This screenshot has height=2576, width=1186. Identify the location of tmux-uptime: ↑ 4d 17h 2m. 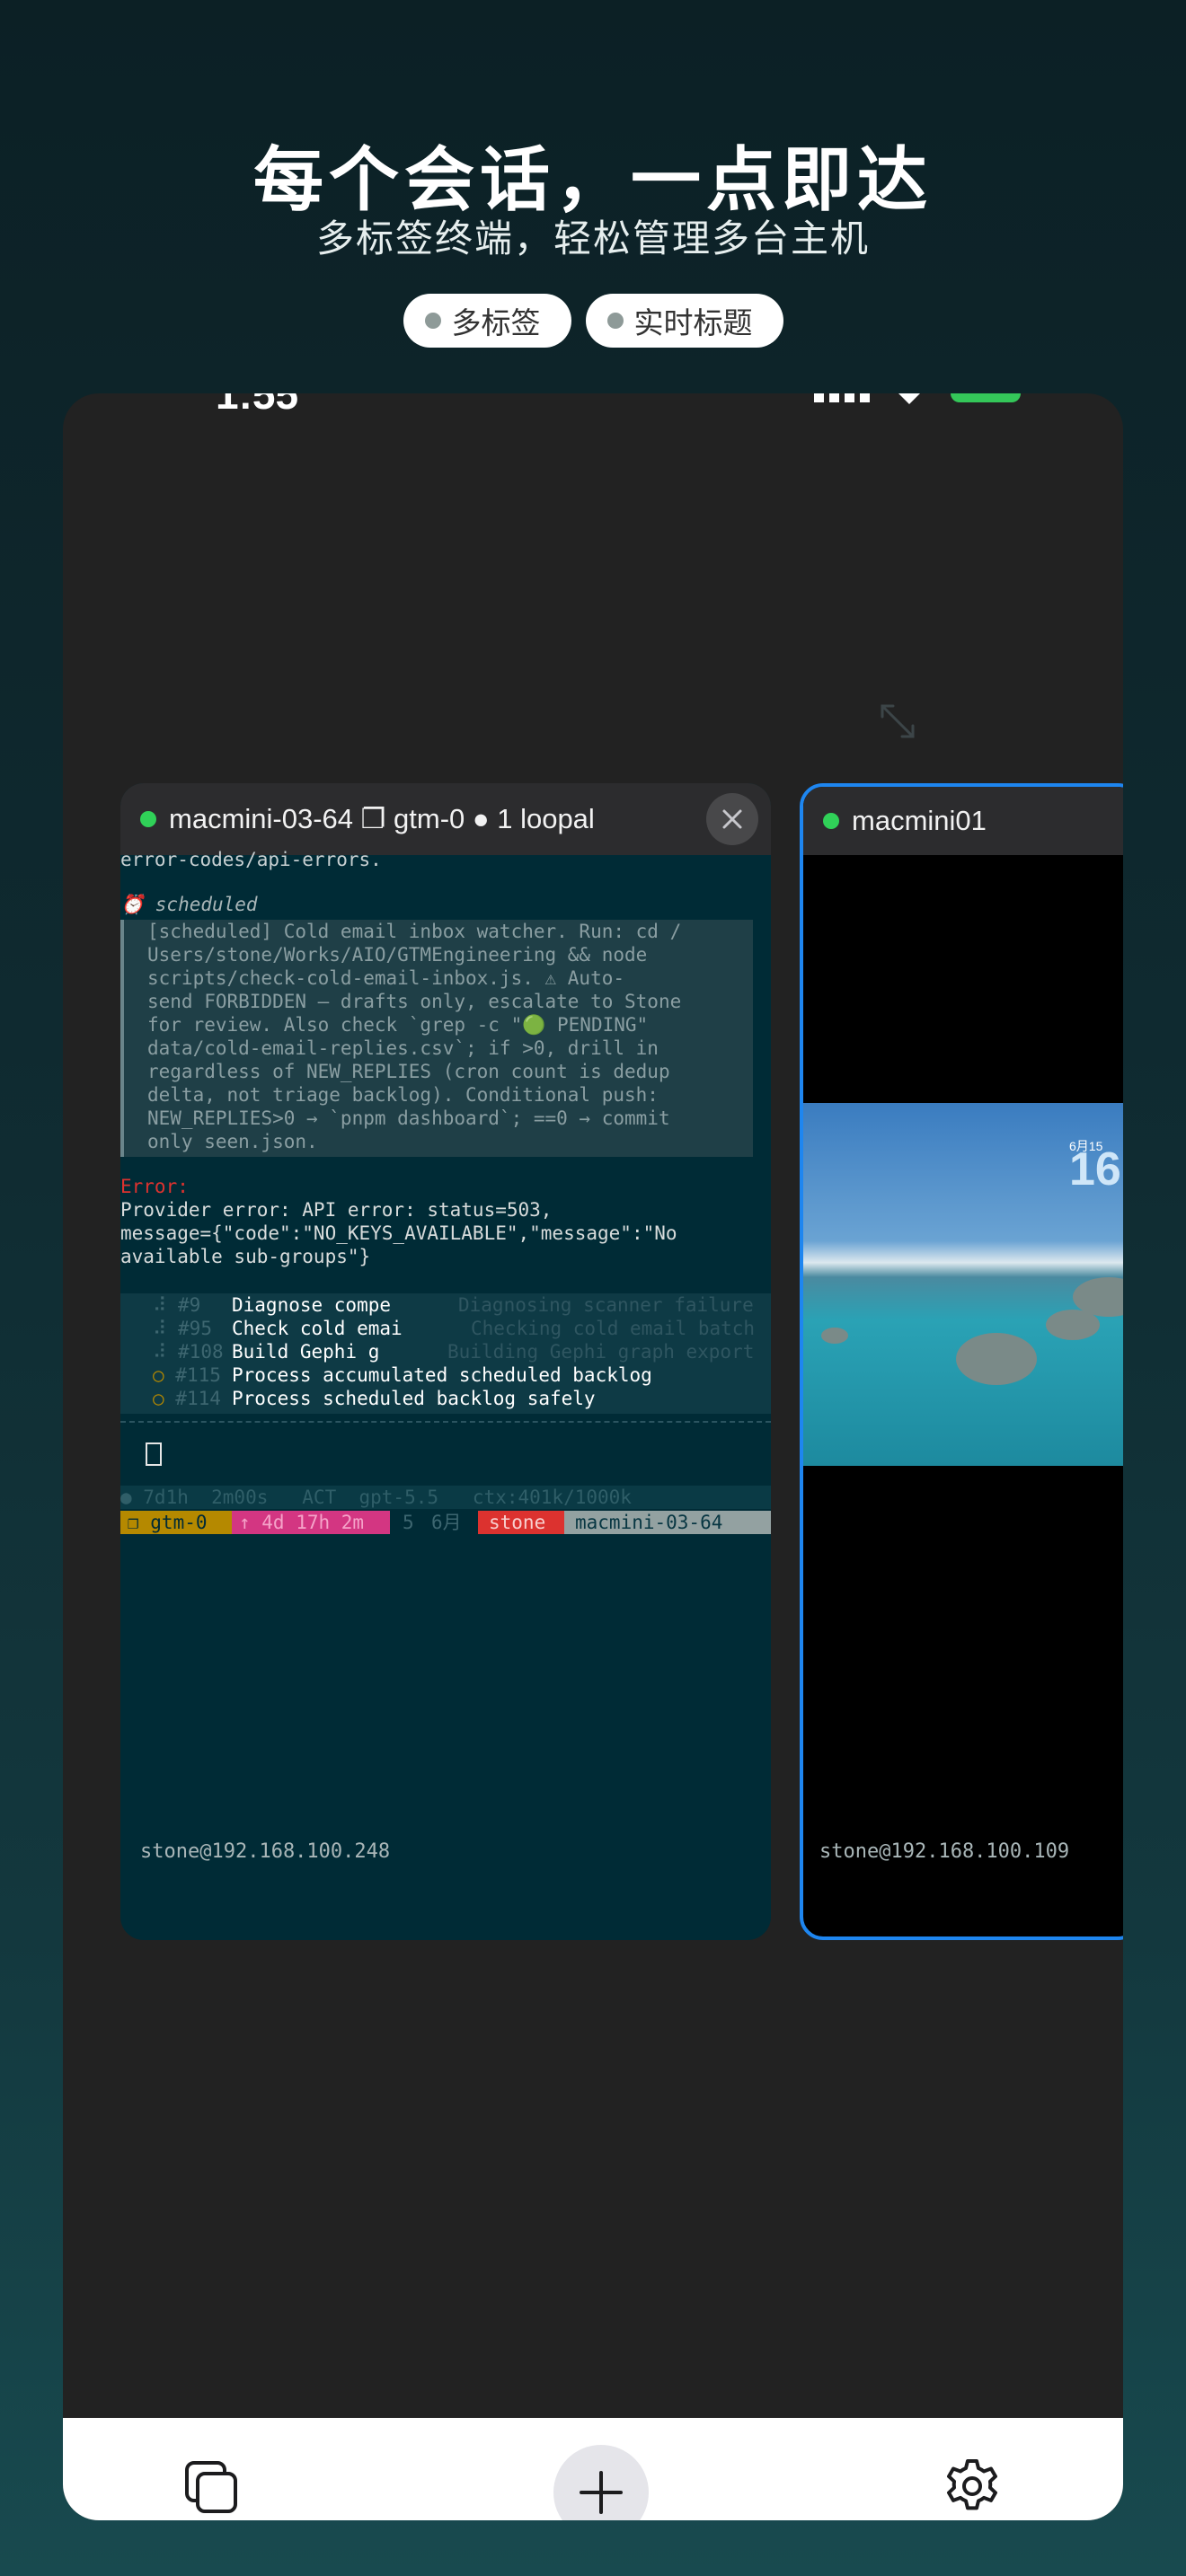
(311, 1522).